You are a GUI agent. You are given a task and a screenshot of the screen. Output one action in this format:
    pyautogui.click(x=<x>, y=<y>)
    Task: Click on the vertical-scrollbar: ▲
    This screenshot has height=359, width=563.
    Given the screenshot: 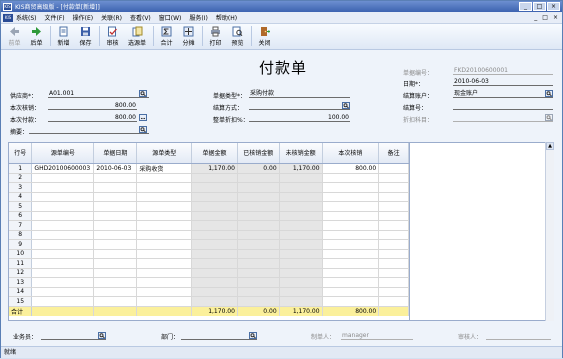 What is the action you would take?
    pyautogui.click(x=549, y=231)
    